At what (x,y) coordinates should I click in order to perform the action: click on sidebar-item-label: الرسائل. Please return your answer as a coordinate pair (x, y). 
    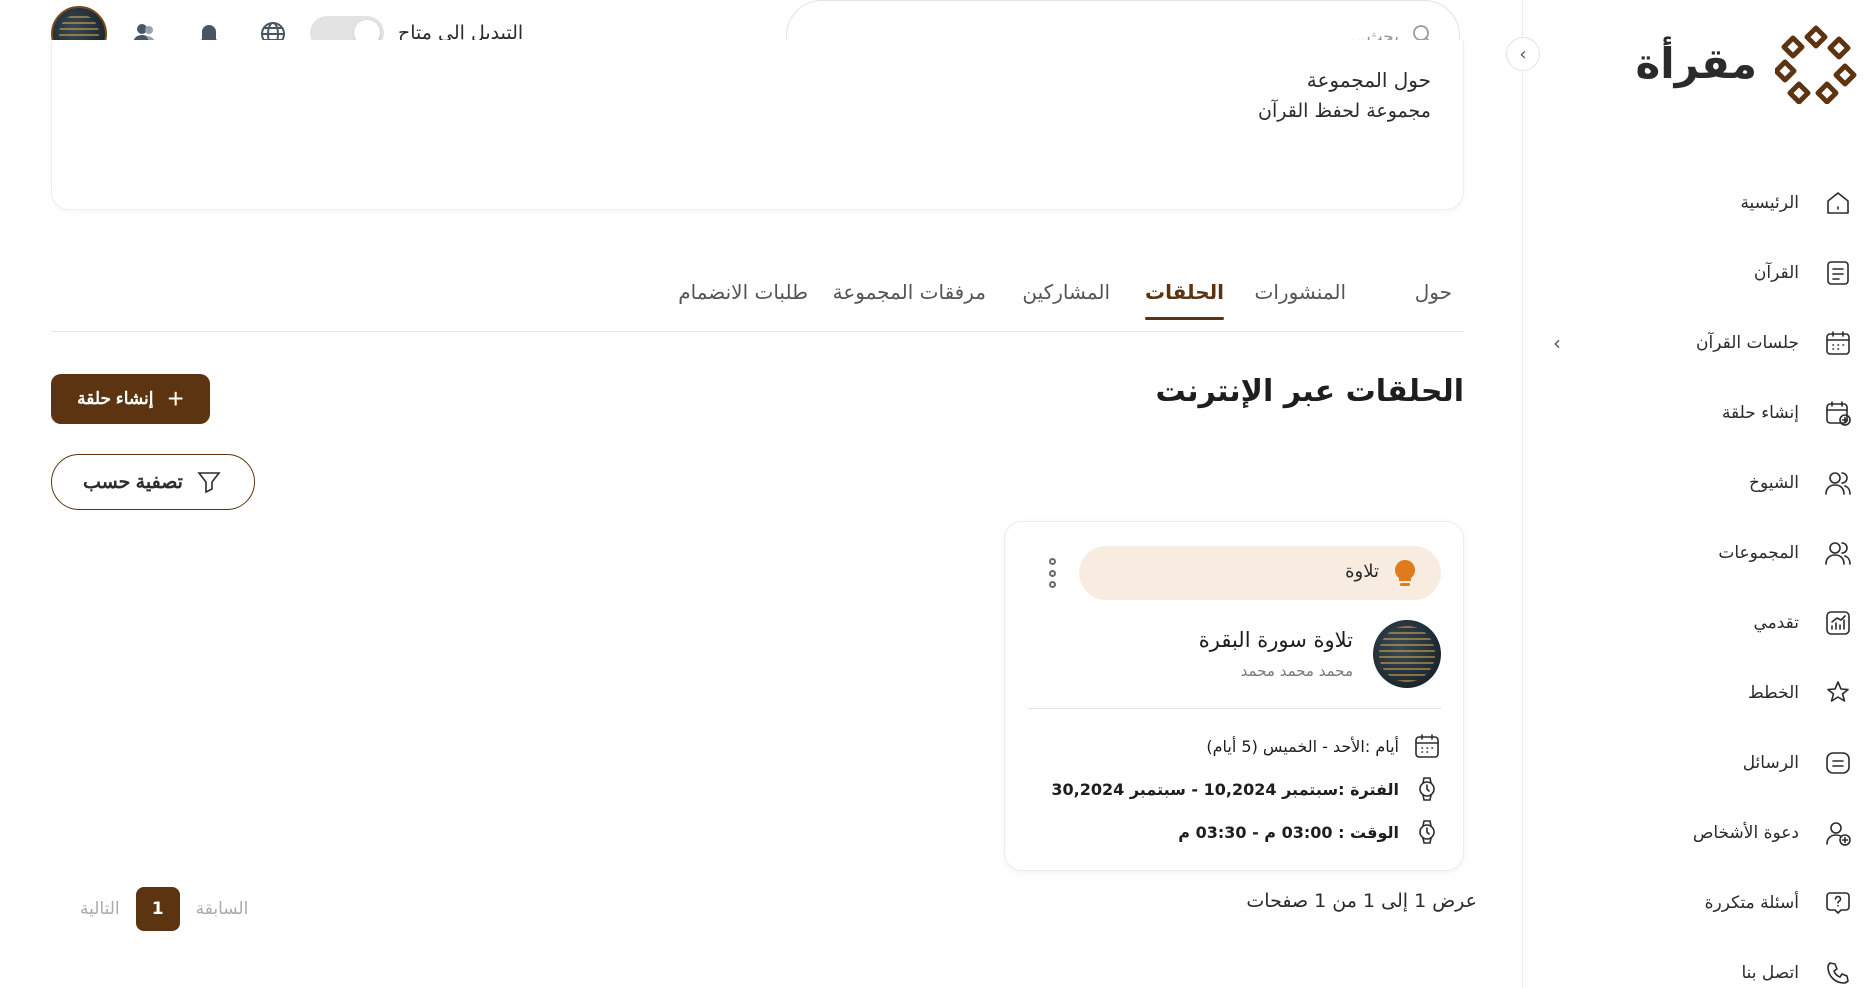
    Looking at the image, I should click on (1770, 763).